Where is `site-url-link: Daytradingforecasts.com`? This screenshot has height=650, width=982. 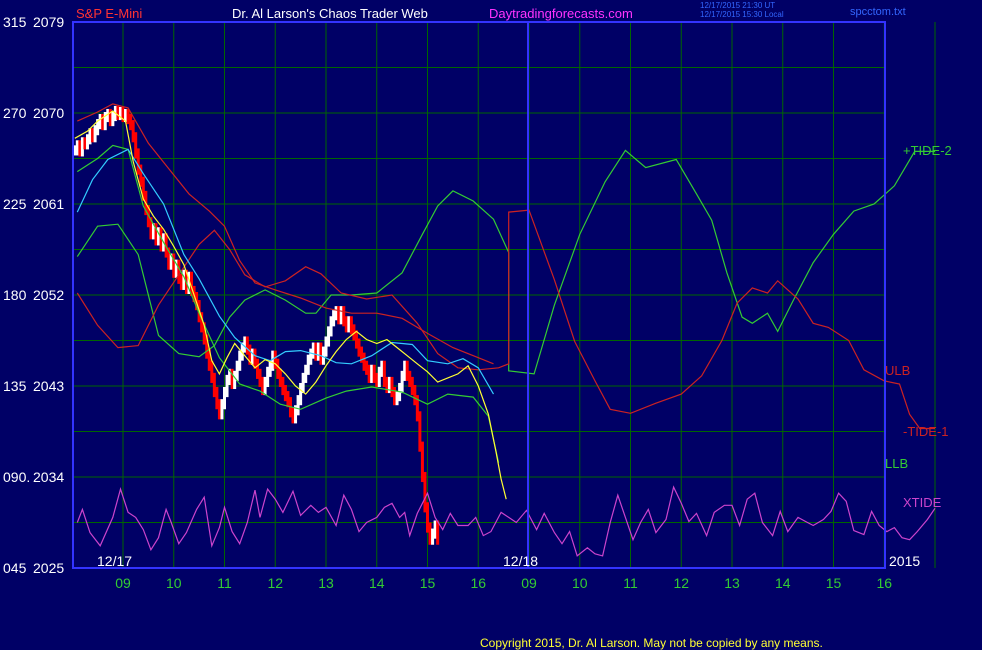 site-url-link: Daytradingforecasts.com is located at coordinates (561, 13).